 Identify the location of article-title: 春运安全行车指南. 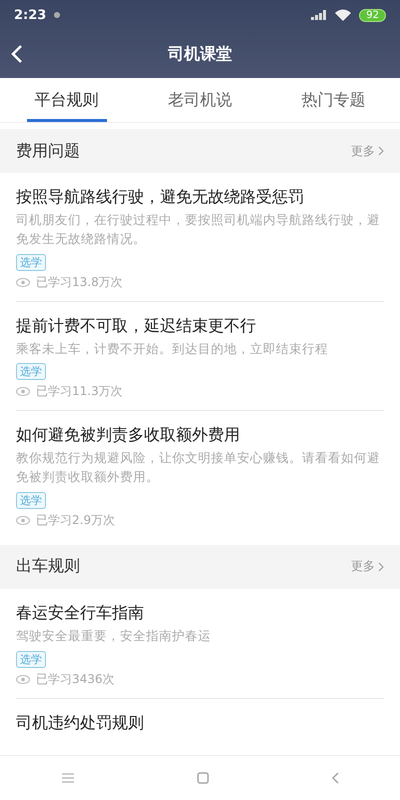
(200, 613).